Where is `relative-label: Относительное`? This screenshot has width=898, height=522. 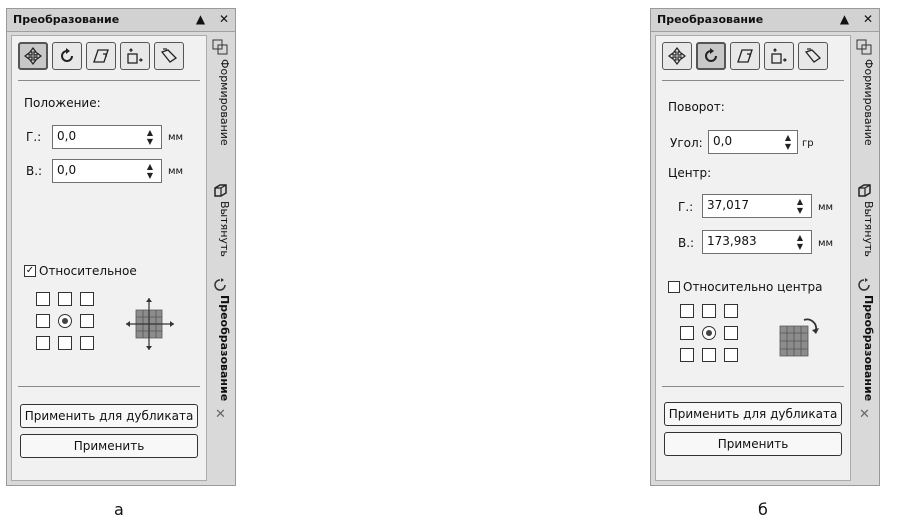 relative-label: Относительное is located at coordinates (88, 271).